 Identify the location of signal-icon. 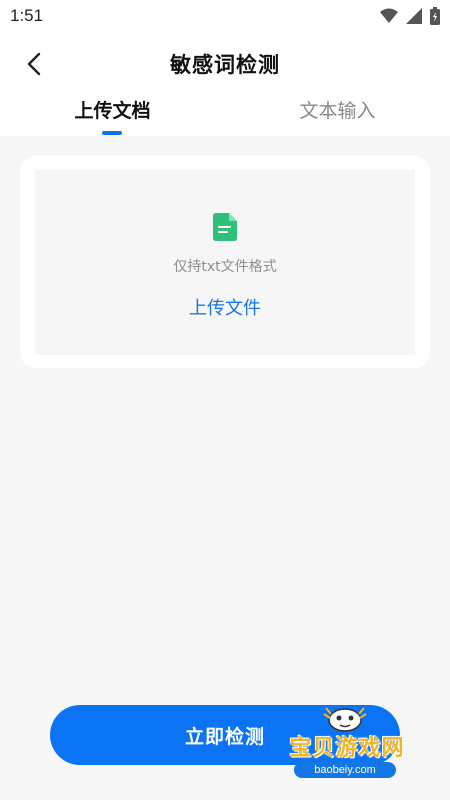
(414, 16).